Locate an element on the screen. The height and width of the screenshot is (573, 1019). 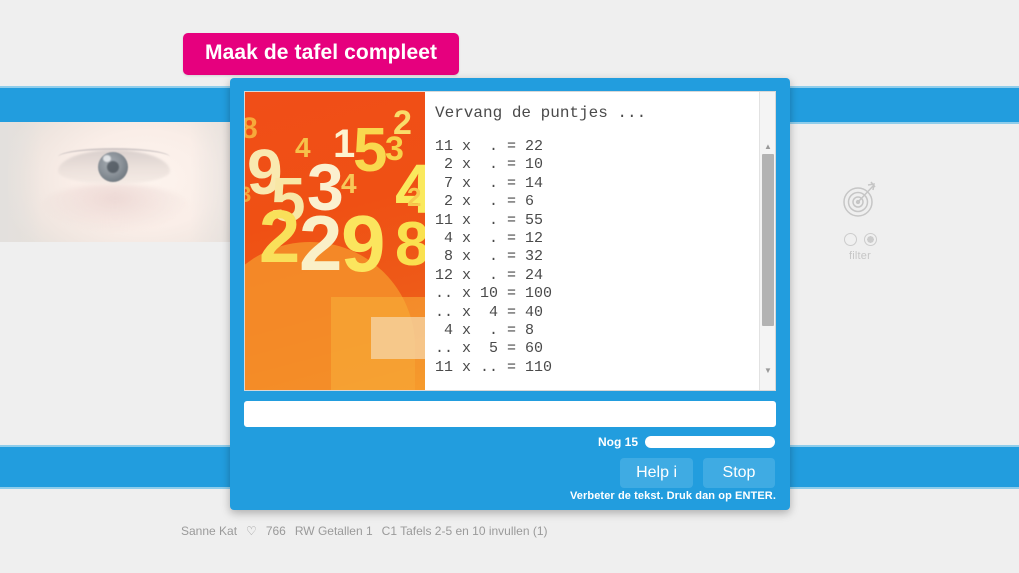
sum-line: 12 x . = 24 is located at coordinates (489, 275).